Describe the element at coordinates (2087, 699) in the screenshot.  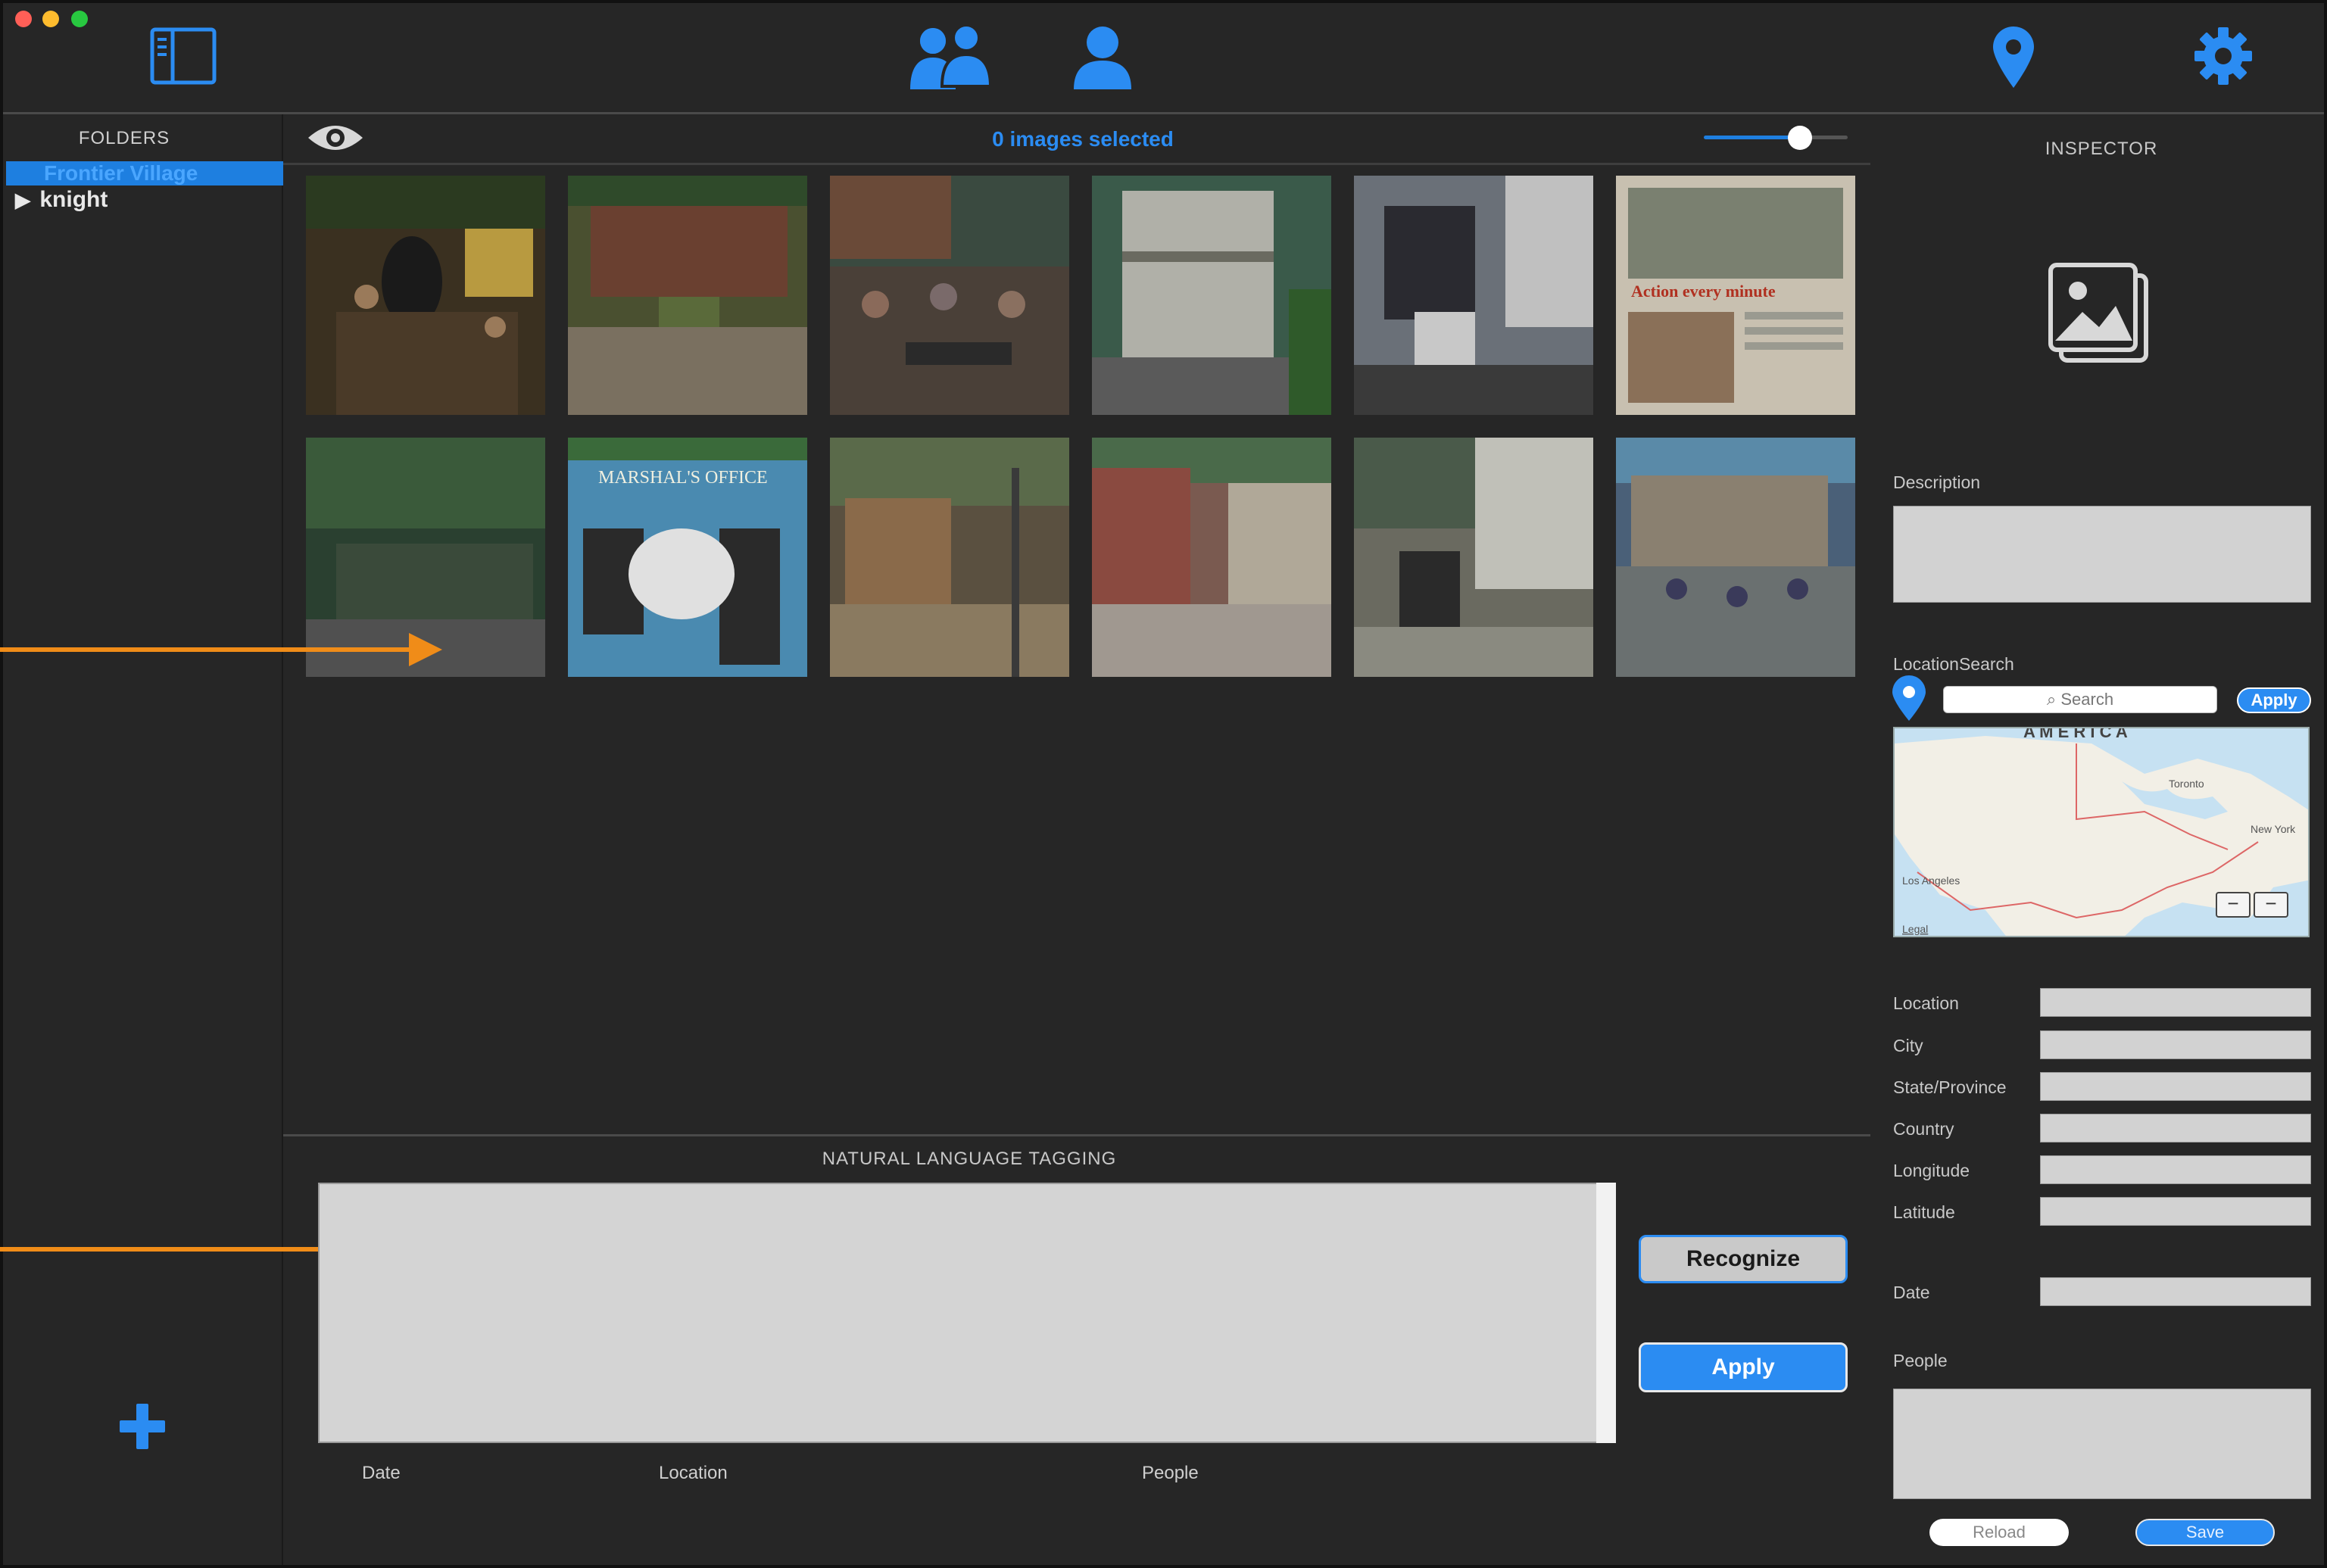
I see `location-search-placeholder: Search` at that location.